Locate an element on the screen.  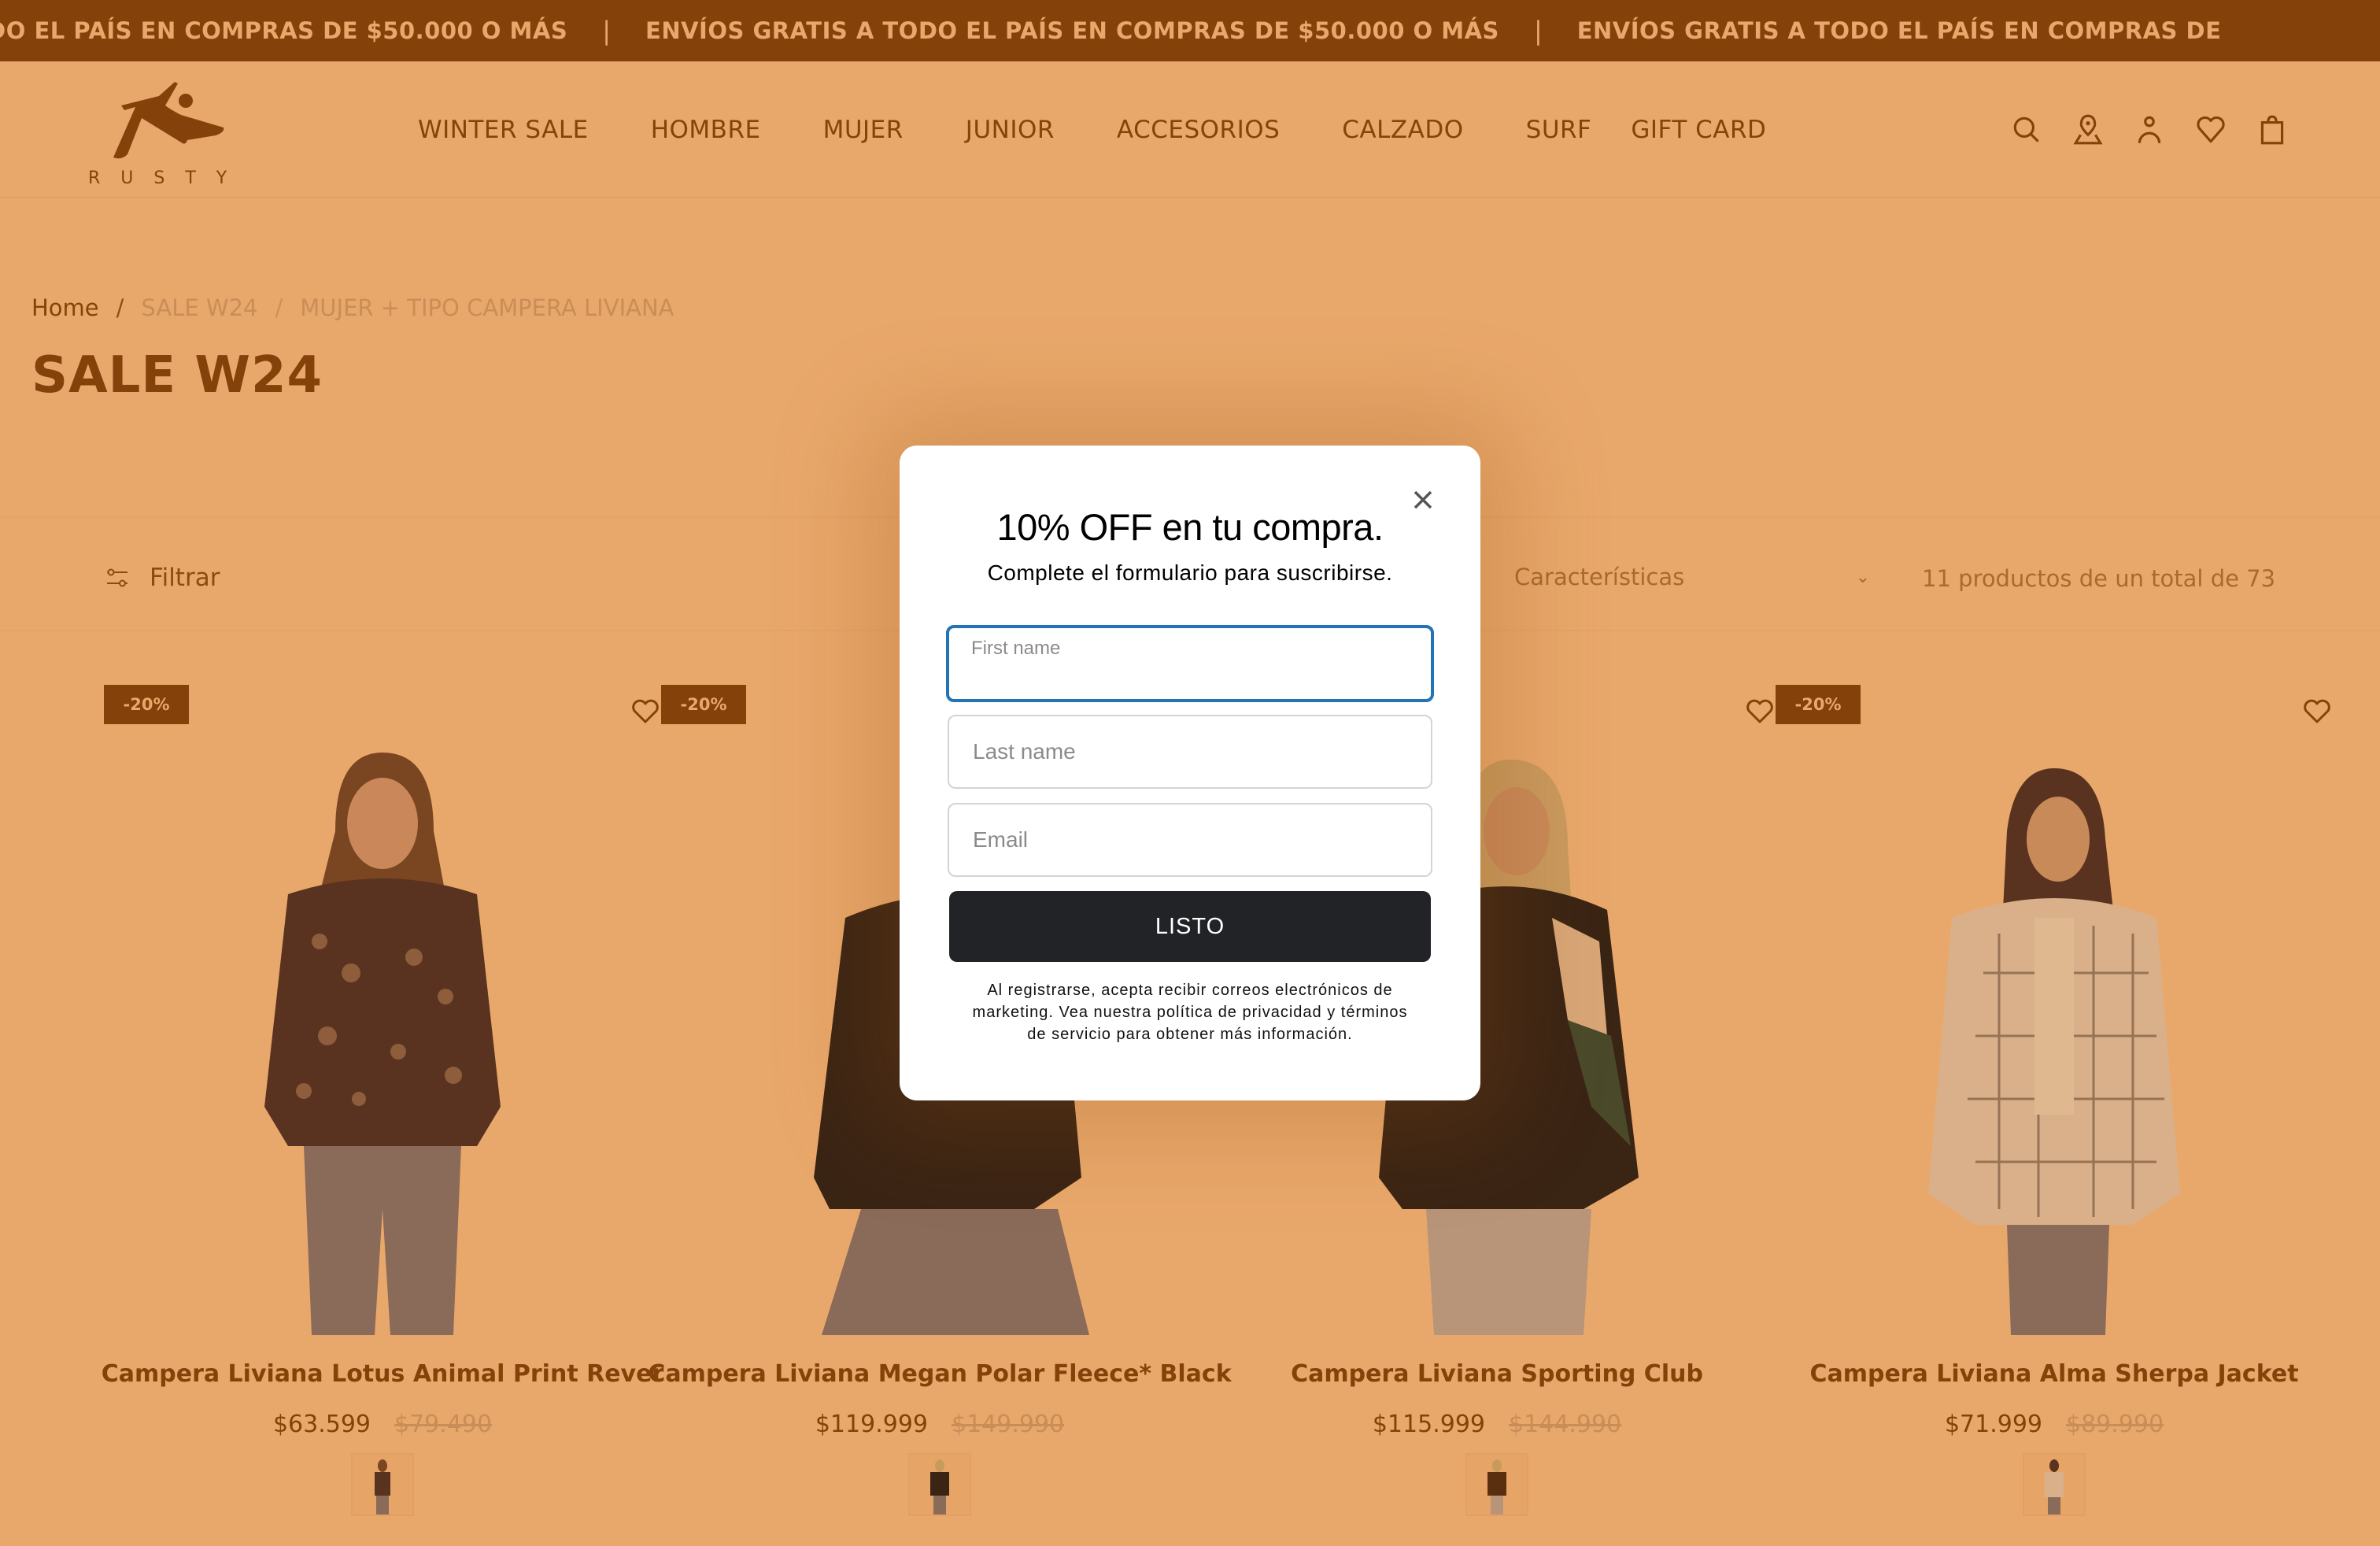
nav-item-hombre: HOMBRE is located at coordinates (706, 130).